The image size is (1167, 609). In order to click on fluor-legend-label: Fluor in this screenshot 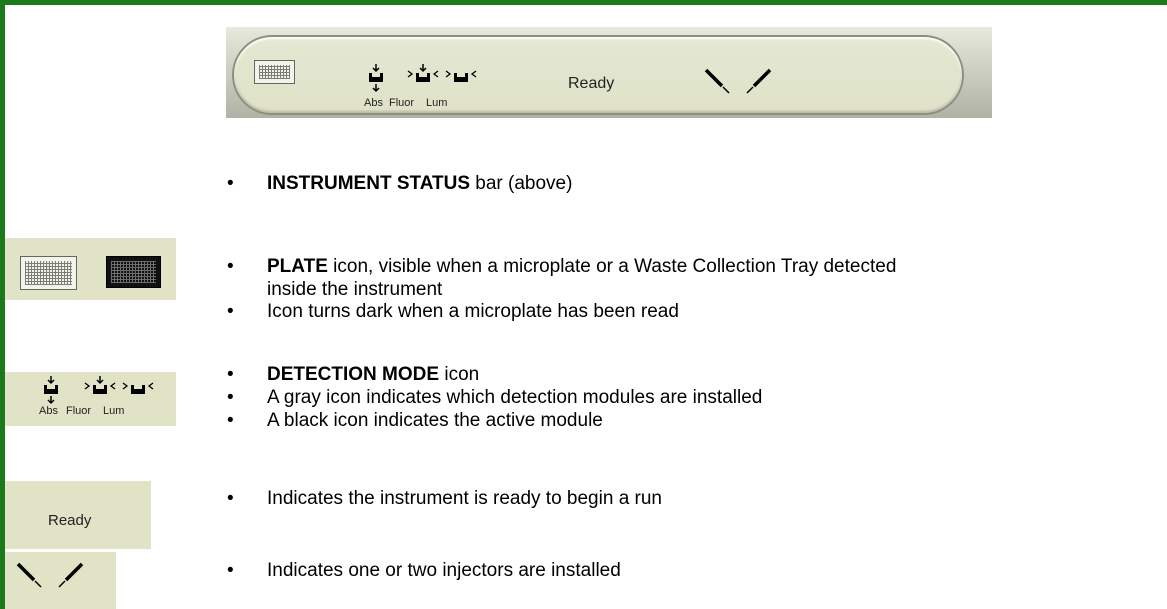, I will do `click(79, 411)`.